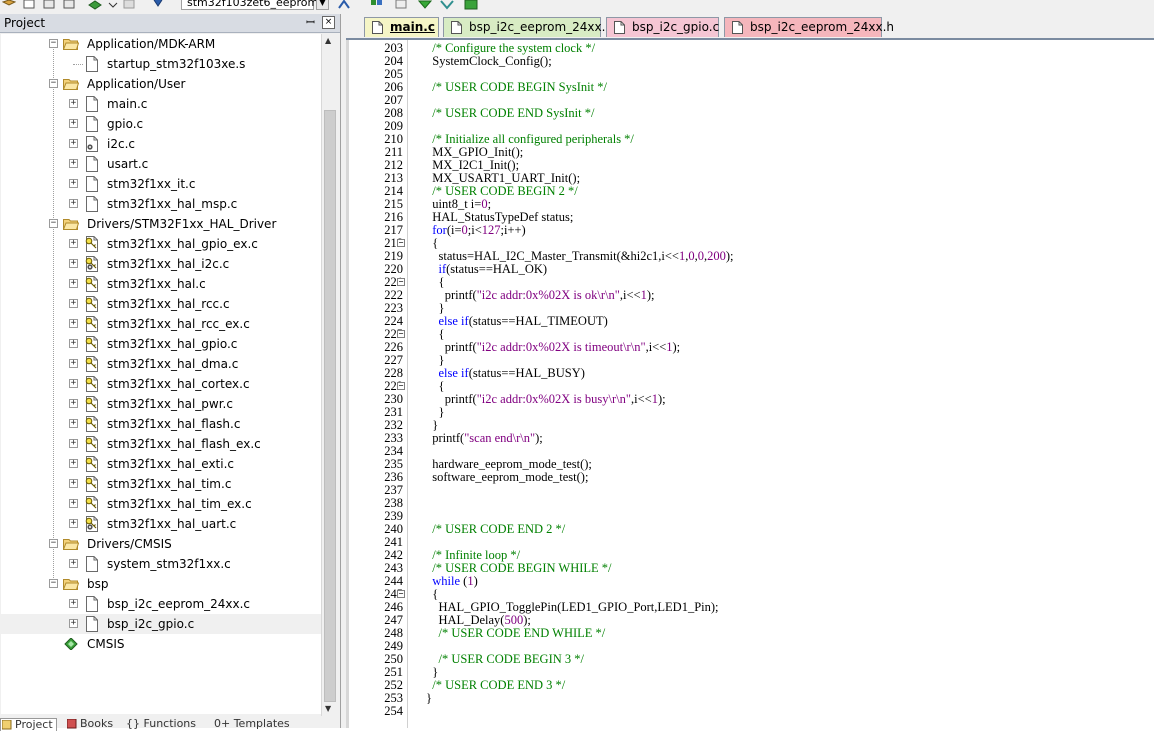  I want to click on target-dropdown-button: ▼, so click(322, 5).